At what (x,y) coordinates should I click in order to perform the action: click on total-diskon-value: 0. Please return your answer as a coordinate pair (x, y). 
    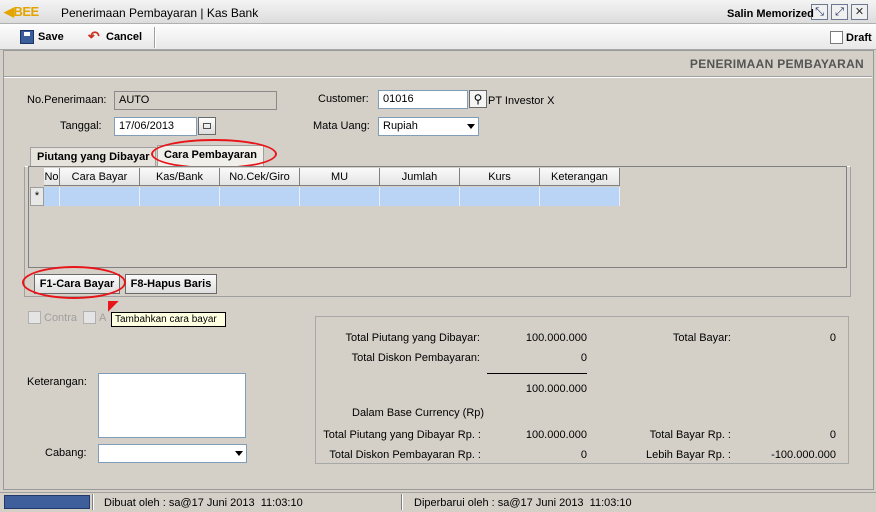
    Looking at the image, I should click on (583, 358).